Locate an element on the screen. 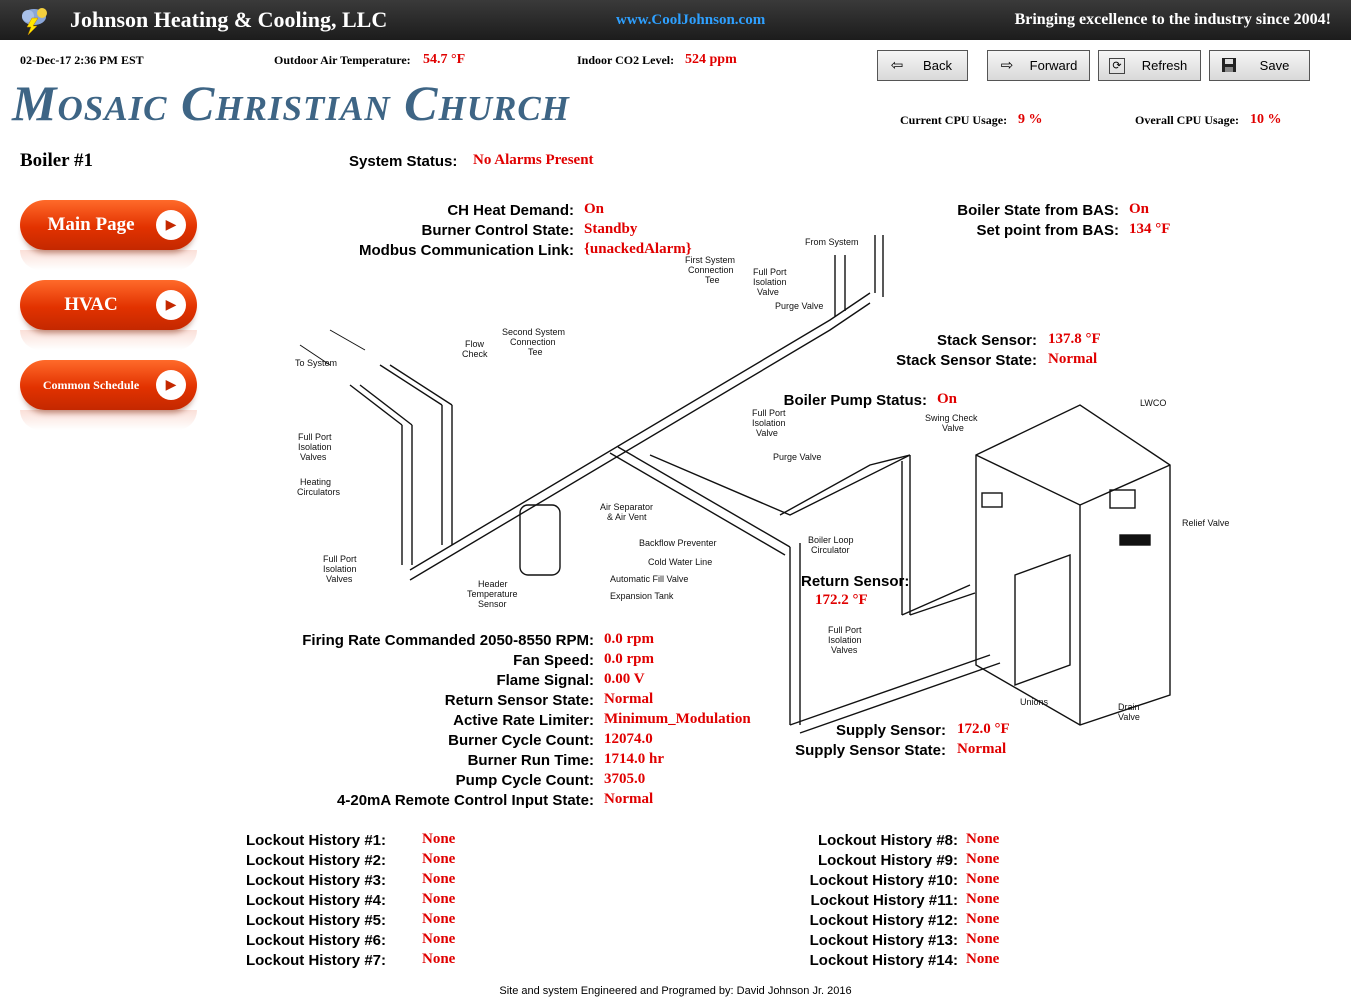 This screenshot has width=1351, height=1000. forward-label: Forward is located at coordinates (1053, 65).